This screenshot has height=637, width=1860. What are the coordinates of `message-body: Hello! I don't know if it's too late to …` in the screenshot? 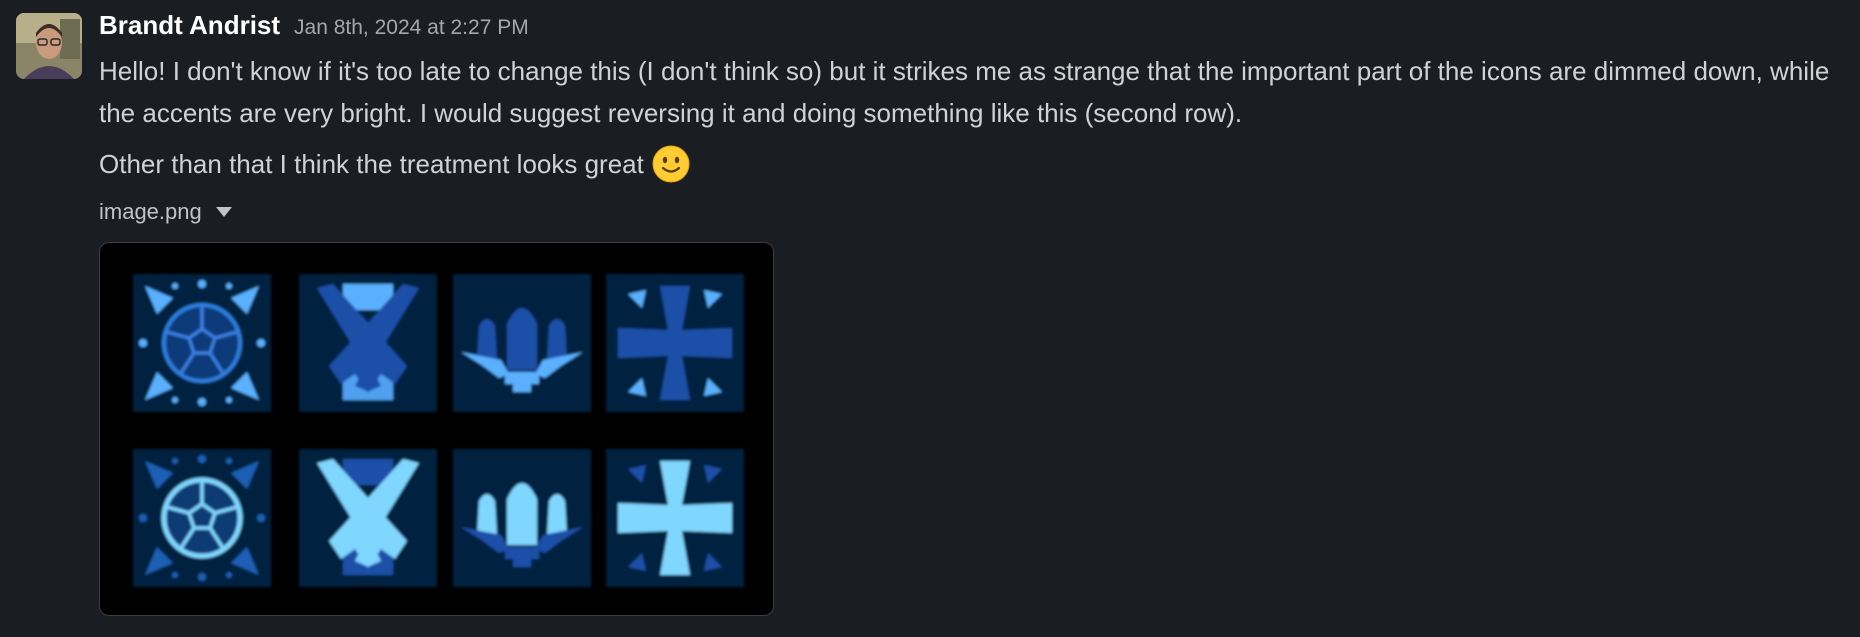 It's located at (969, 92).